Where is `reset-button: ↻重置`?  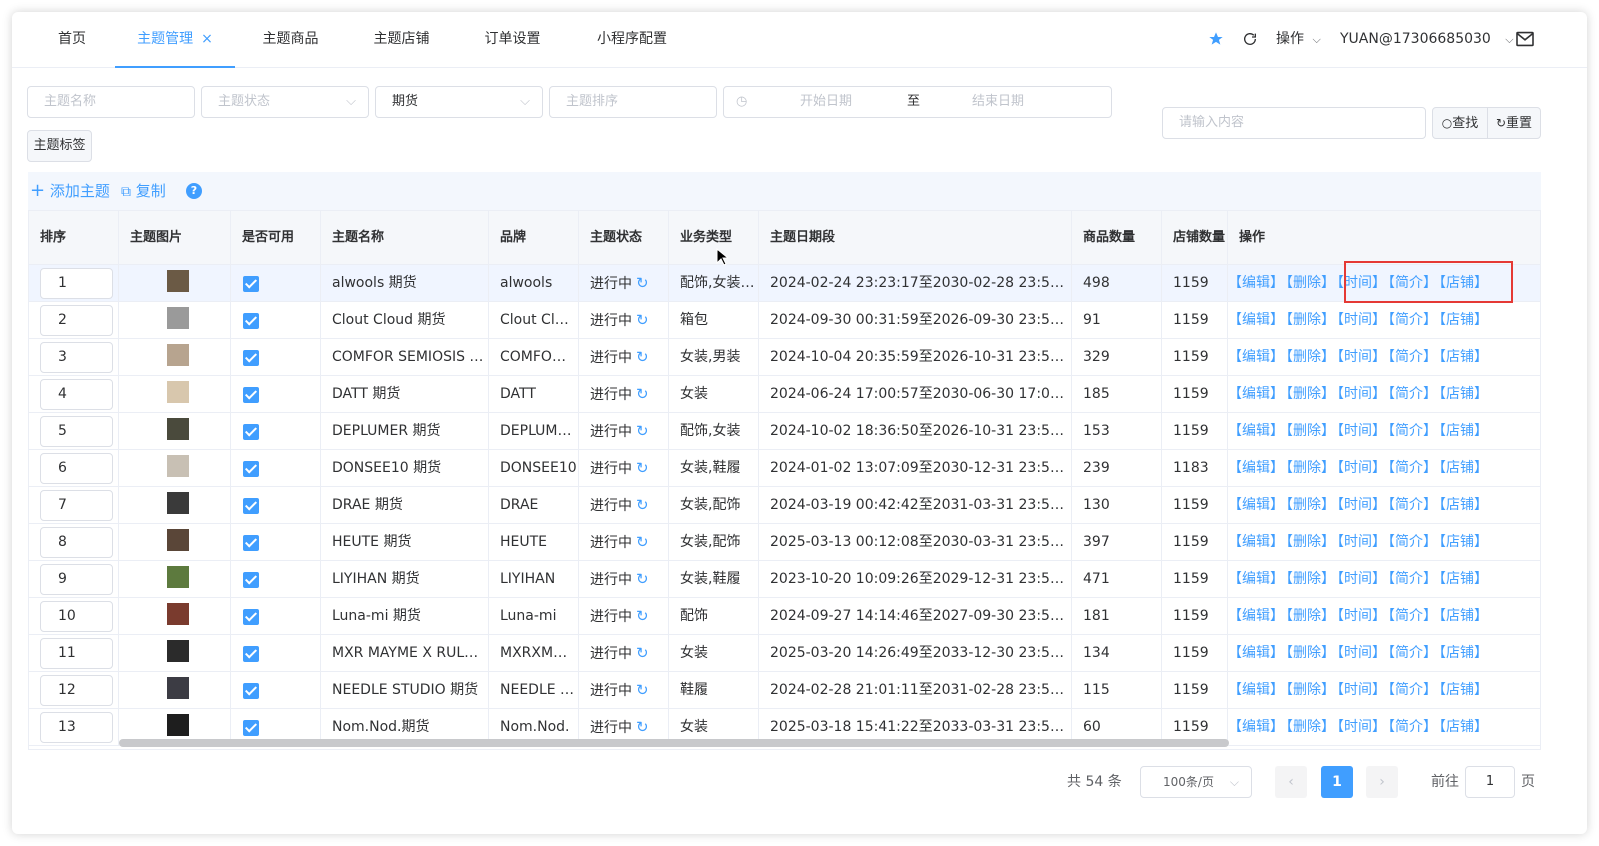
reset-button: ↻重置 is located at coordinates (1514, 123).